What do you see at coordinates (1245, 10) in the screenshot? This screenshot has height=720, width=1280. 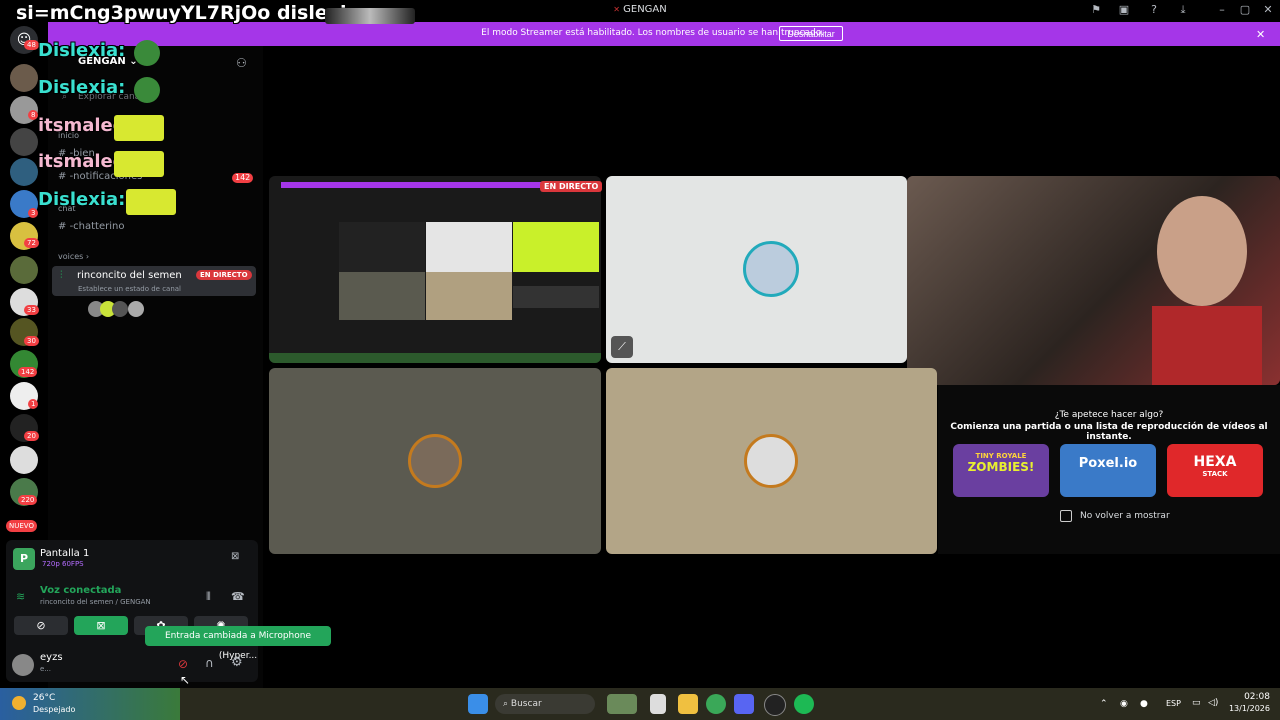 I see `maximize-icon: ▢` at bounding box center [1245, 10].